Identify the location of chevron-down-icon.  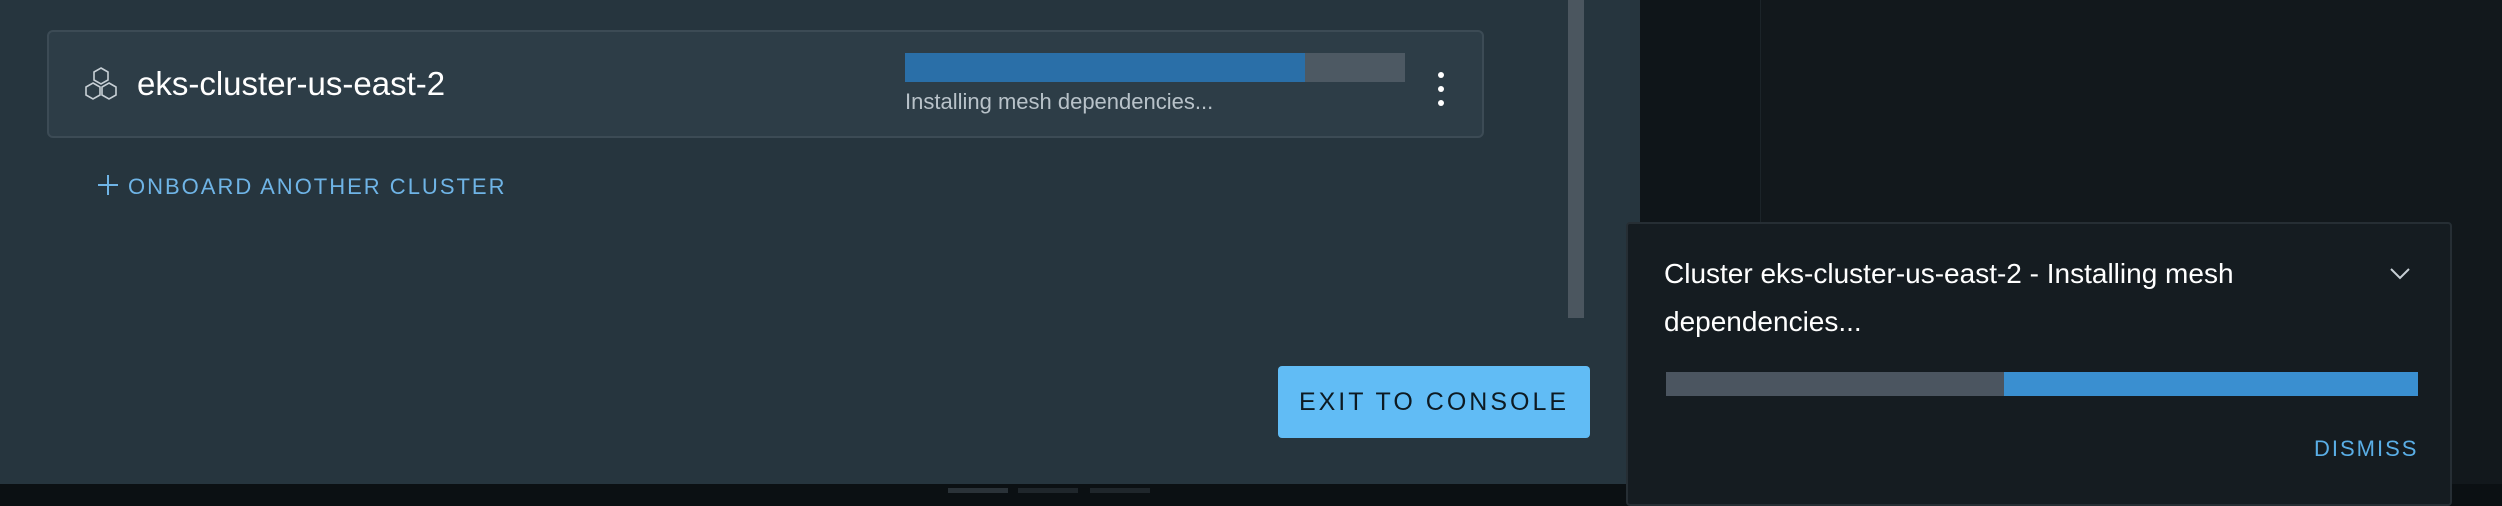
(2400, 274).